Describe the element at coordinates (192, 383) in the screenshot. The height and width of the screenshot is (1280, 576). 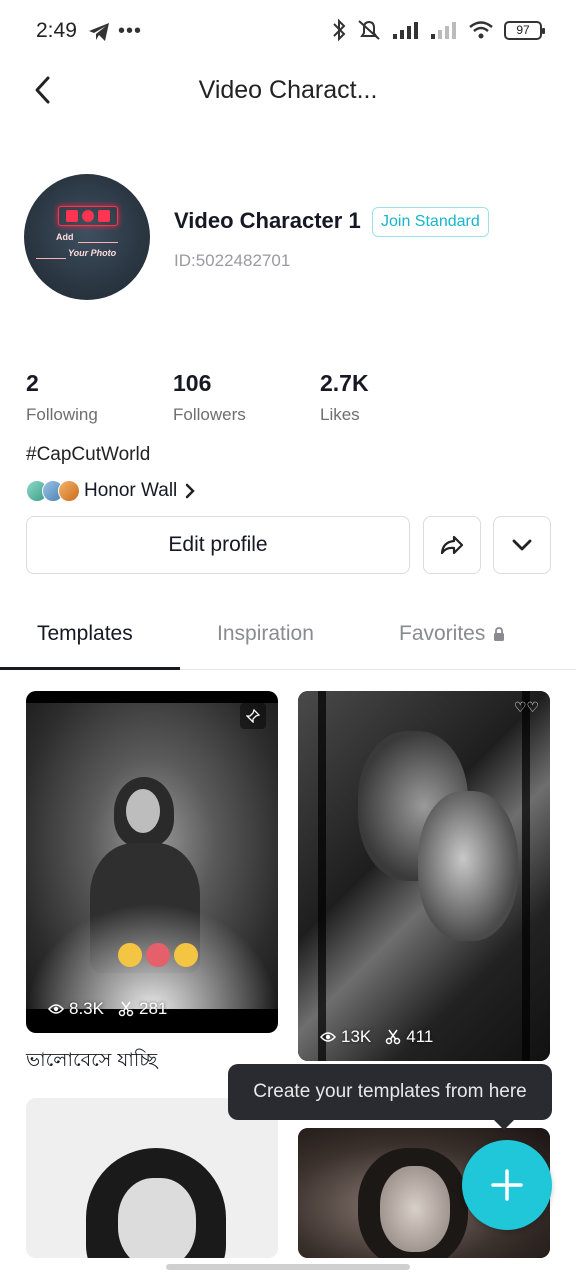
I see `stat-value: 106` at that location.